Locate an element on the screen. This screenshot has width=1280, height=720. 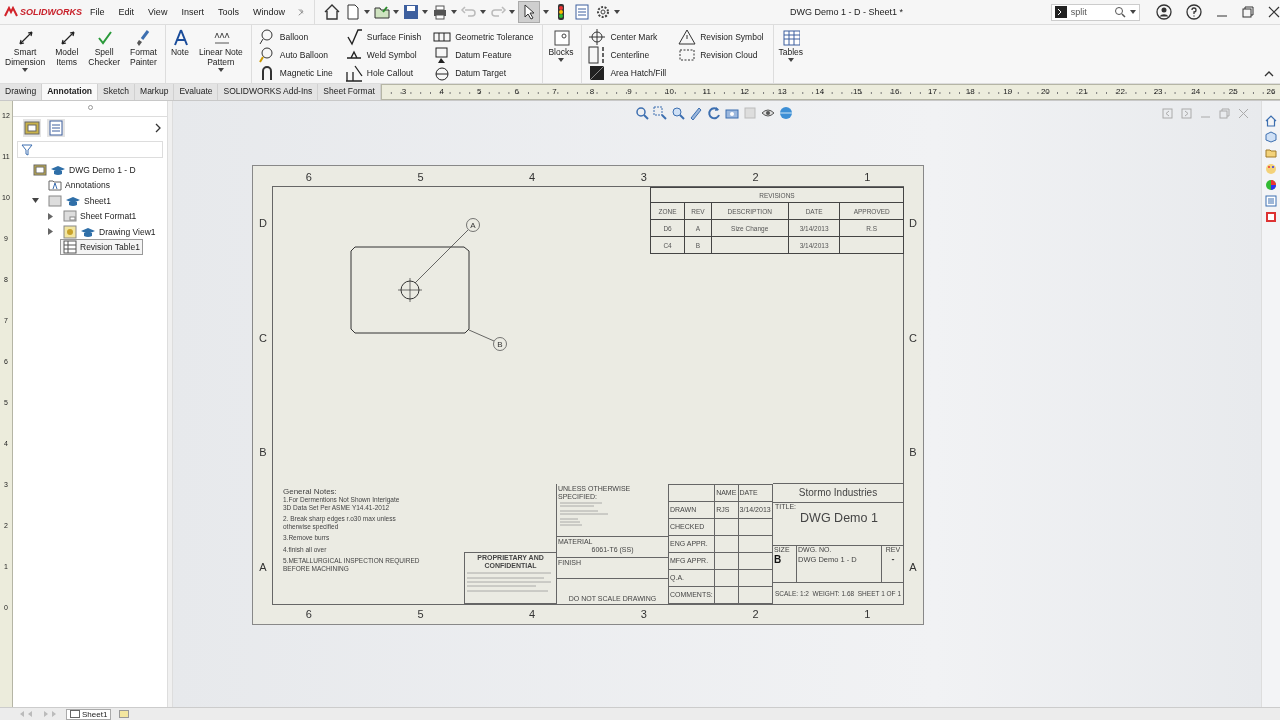
ribbon-button: Datum Target is located at coordinates (483, 72).